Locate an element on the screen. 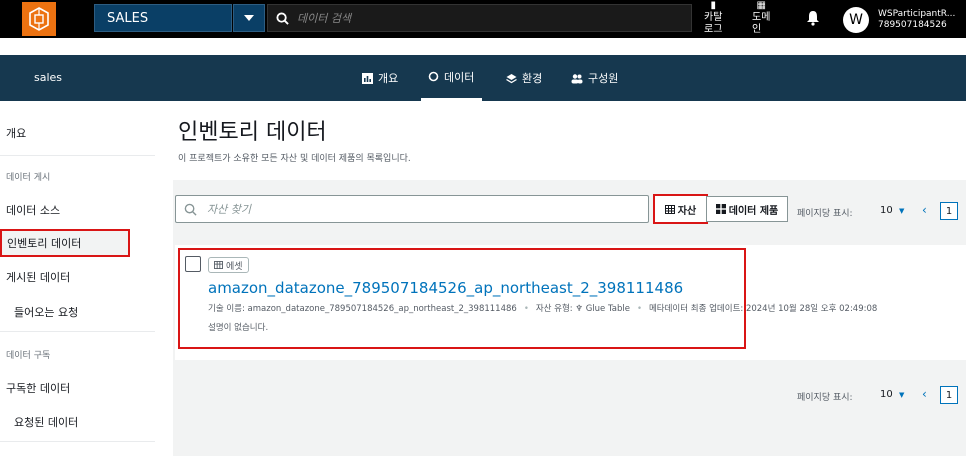 This screenshot has height=456, width=966. users-icon is located at coordinates (577, 78).